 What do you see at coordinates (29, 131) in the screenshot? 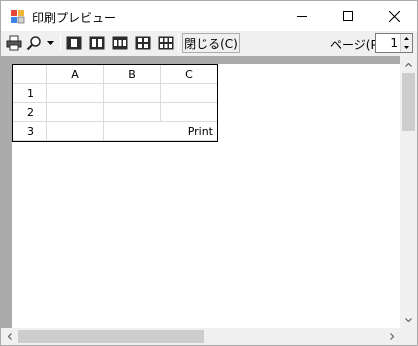
I see `row-header: 3` at bounding box center [29, 131].